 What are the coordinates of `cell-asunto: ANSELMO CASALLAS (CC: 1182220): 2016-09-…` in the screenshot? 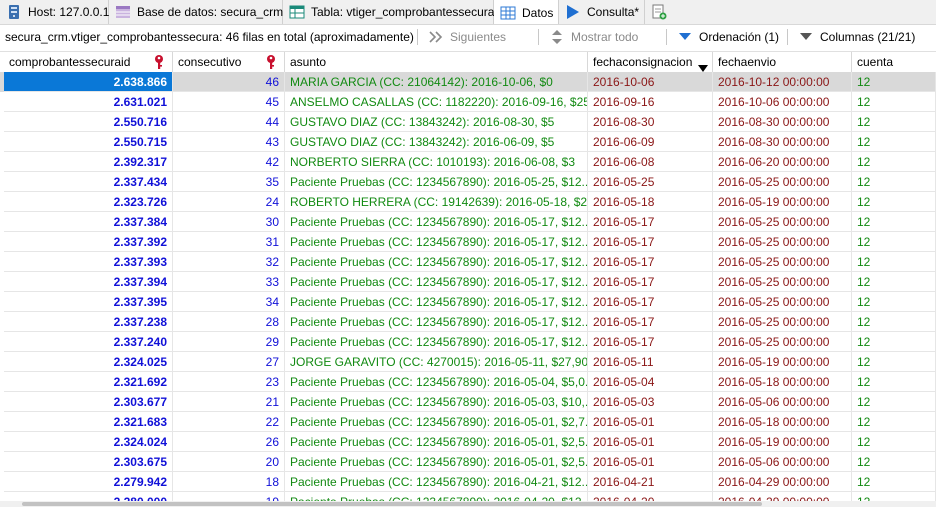 It's located at (436, 102).